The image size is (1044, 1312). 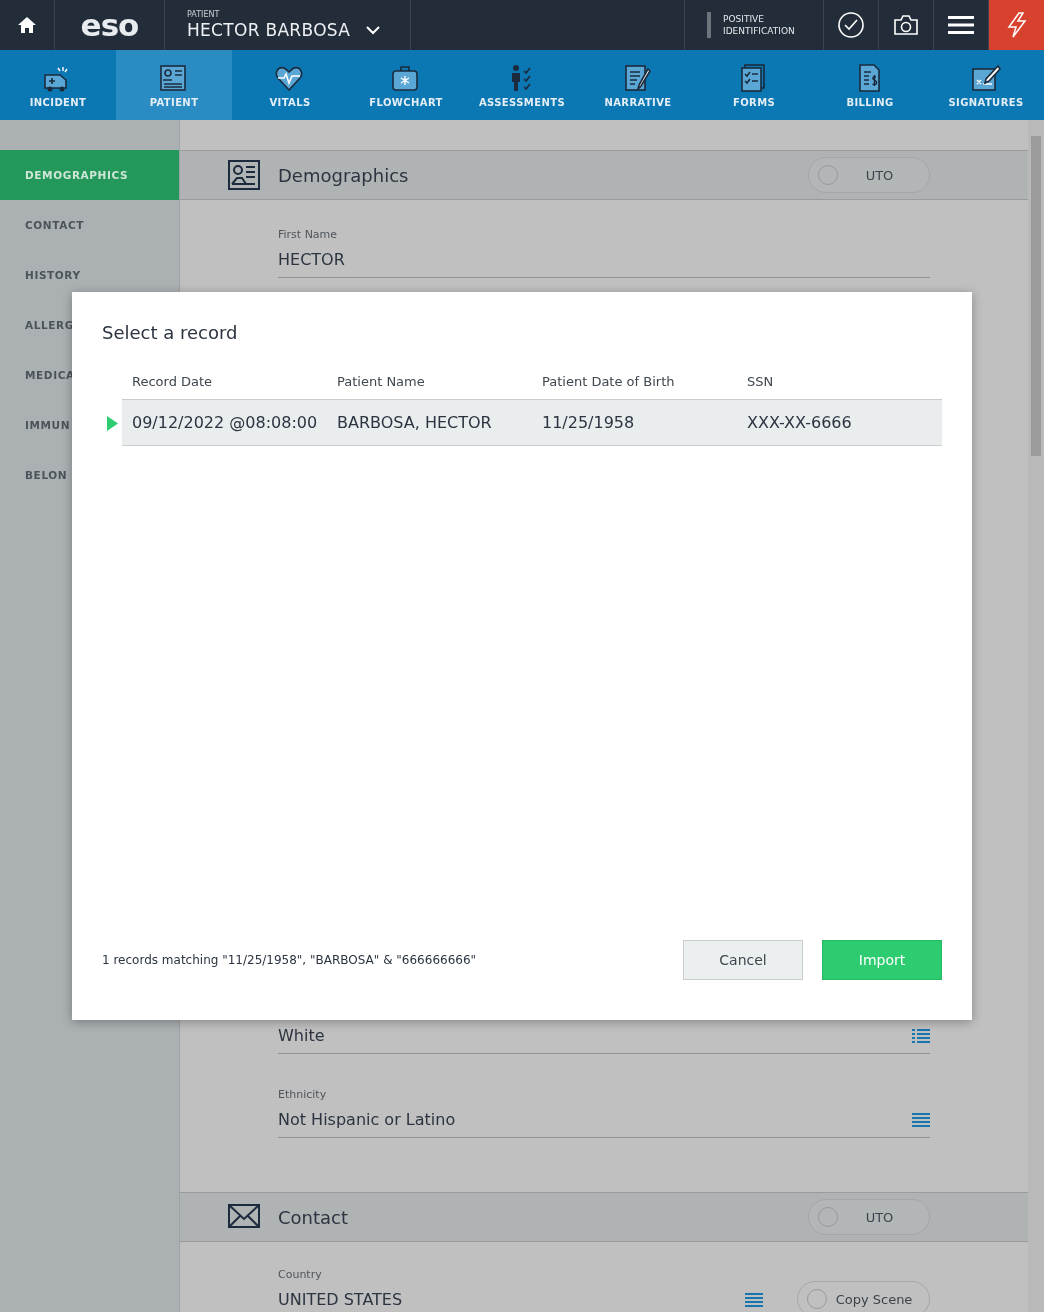 I want to click on nav-tab: PATIENT, so click(x=174, y=85).